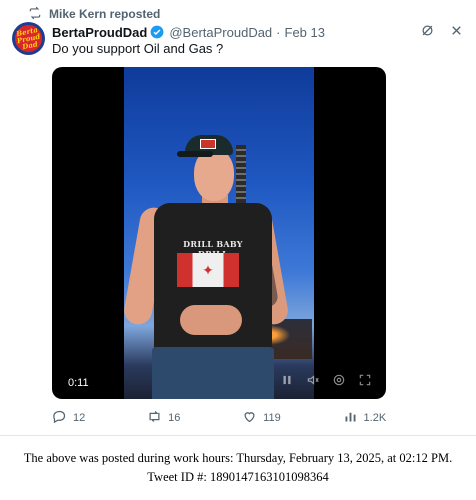 This screenshot has width=476, height=500. Describe the element at coordinates (350, 418) in the screenshot. I see `bar-chart-icon` at that location.